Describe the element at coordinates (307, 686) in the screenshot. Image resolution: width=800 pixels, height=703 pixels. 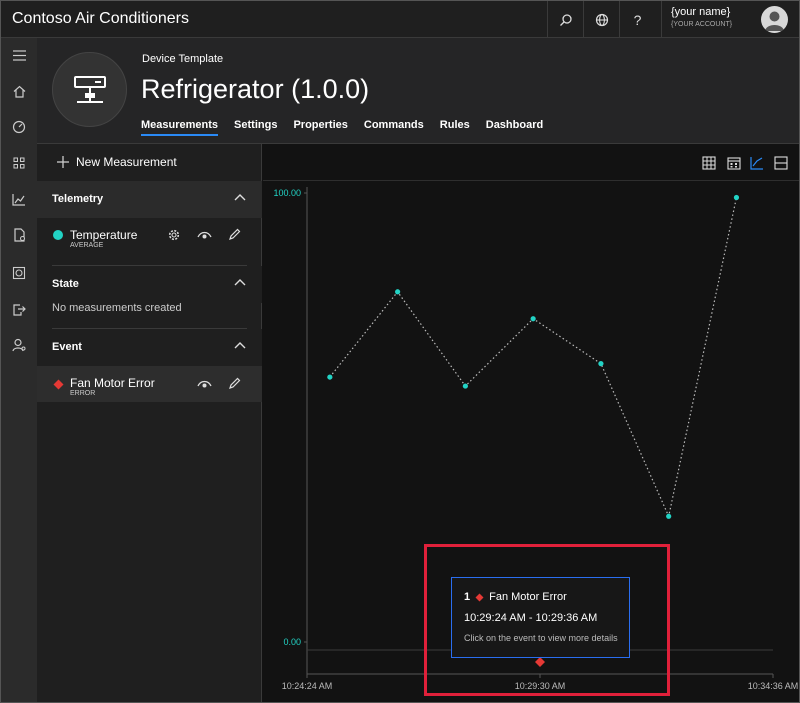
I see `x-tick-label: 10:24:24 AM` at that location.